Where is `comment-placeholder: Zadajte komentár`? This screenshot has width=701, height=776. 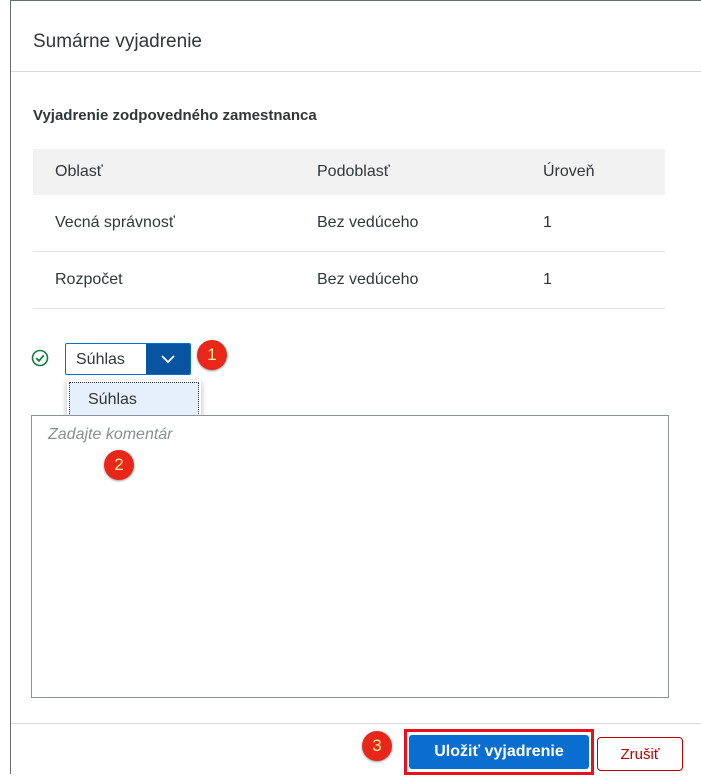
comment-placeholder: Zadajte komentár is located at coordinates (110, 434).